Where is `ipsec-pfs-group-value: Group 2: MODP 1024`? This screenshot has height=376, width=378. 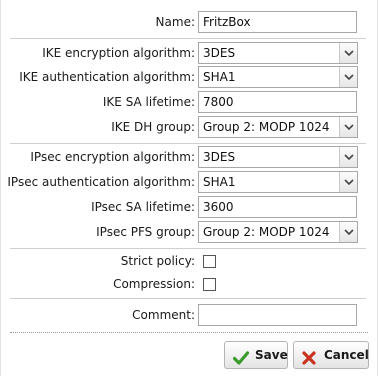 ipsec-pfs-group-value: Group 2: MODP 1024 is located at coordinates (266, 232).